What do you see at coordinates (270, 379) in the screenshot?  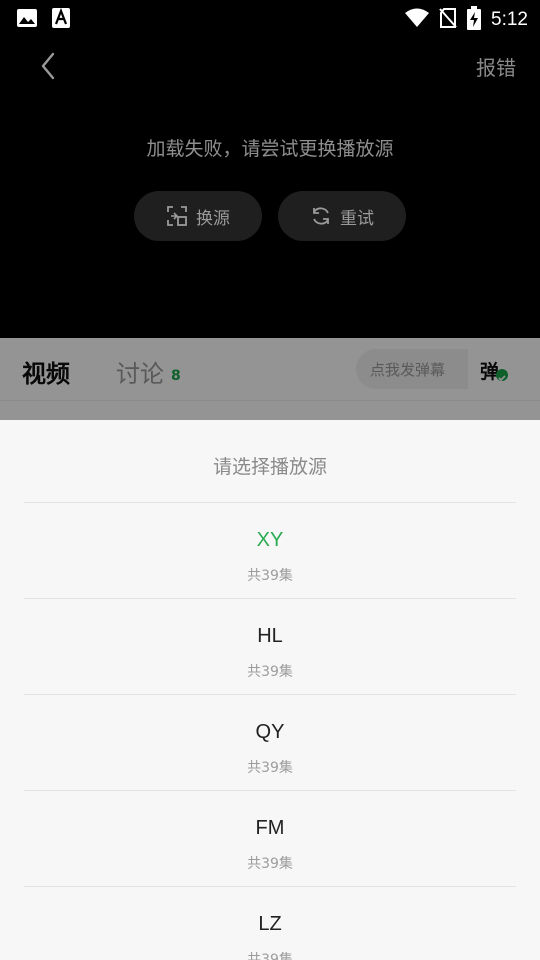 I see `modal-backdrop` at bounding box center [270, 379].